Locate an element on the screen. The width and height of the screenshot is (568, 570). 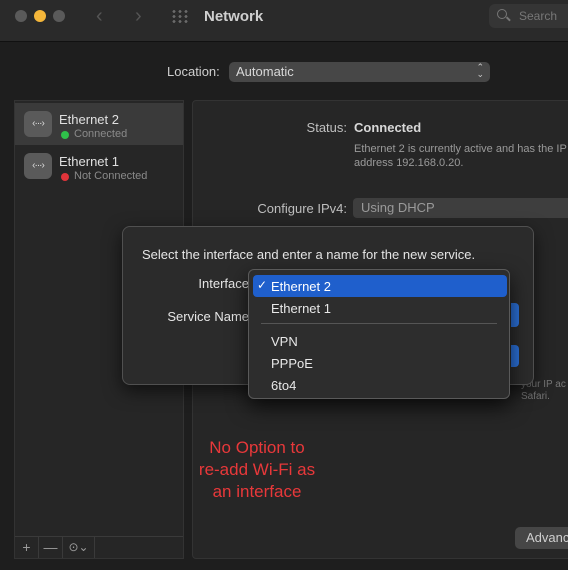
updown-chevron-icon: ⌃ ⌄ is located at coordinates (480, 70).